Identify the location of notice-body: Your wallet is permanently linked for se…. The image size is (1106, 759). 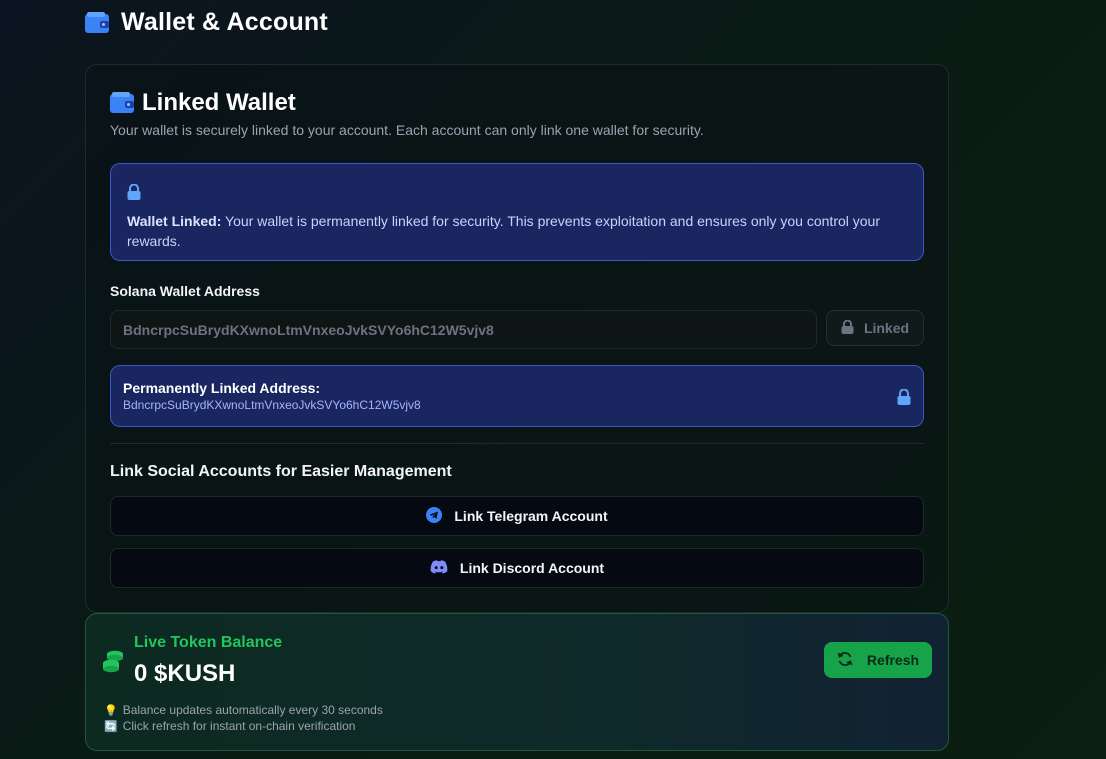
(503, 231).